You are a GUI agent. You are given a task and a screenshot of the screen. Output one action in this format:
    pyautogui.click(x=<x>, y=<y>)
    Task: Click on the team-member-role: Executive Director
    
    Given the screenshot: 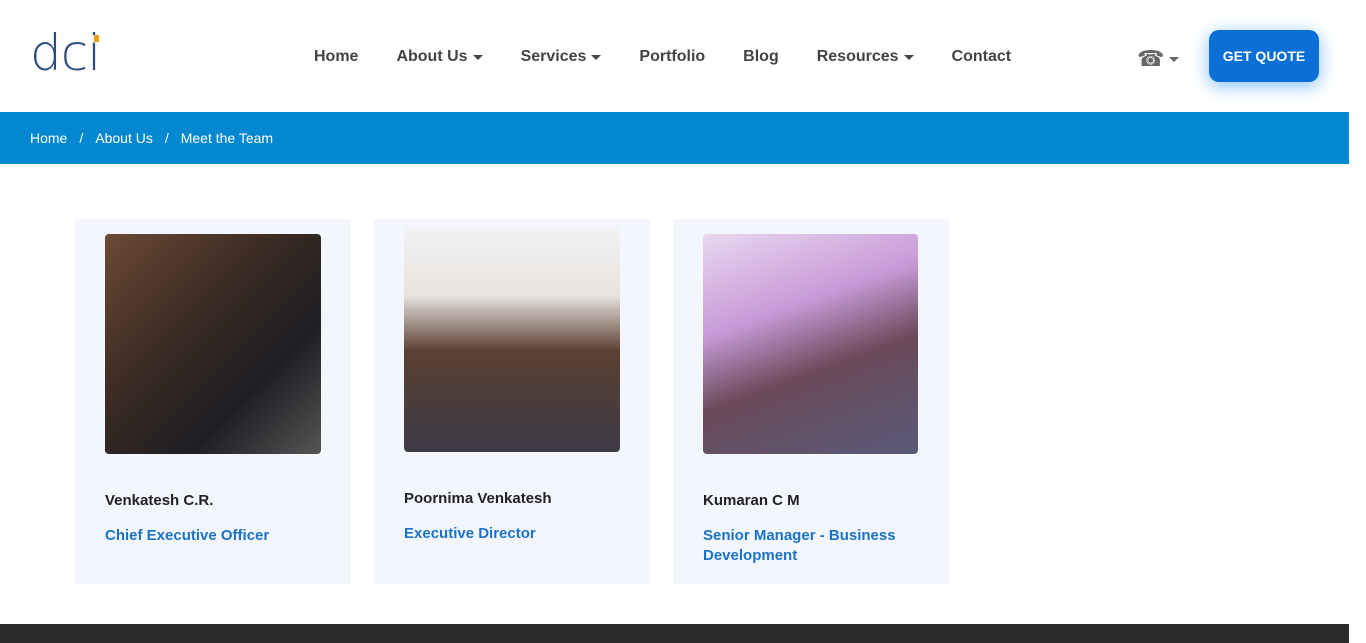 What is the action you would take?
    pyautogui.click(x=470, y=533)
    